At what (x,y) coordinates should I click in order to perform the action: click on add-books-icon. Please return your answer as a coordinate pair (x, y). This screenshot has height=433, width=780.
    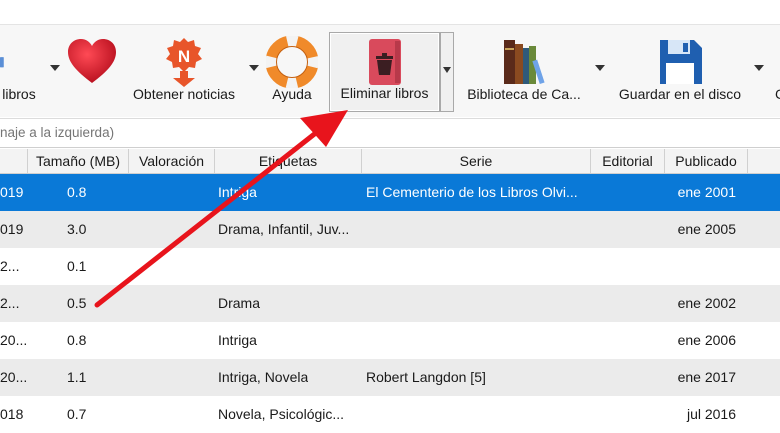
    Looking at the image, I should click on (2, 62).